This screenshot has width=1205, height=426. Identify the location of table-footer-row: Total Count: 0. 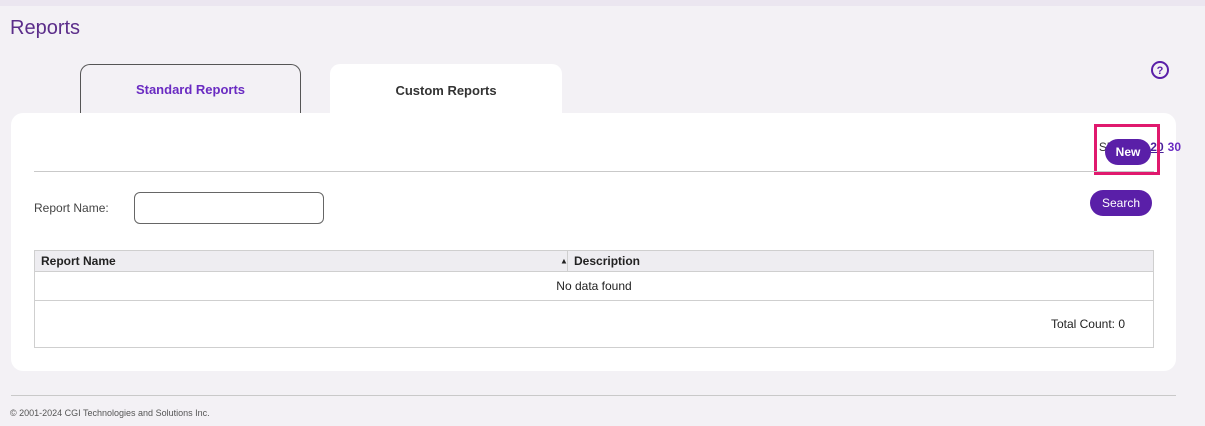
(594, 324).